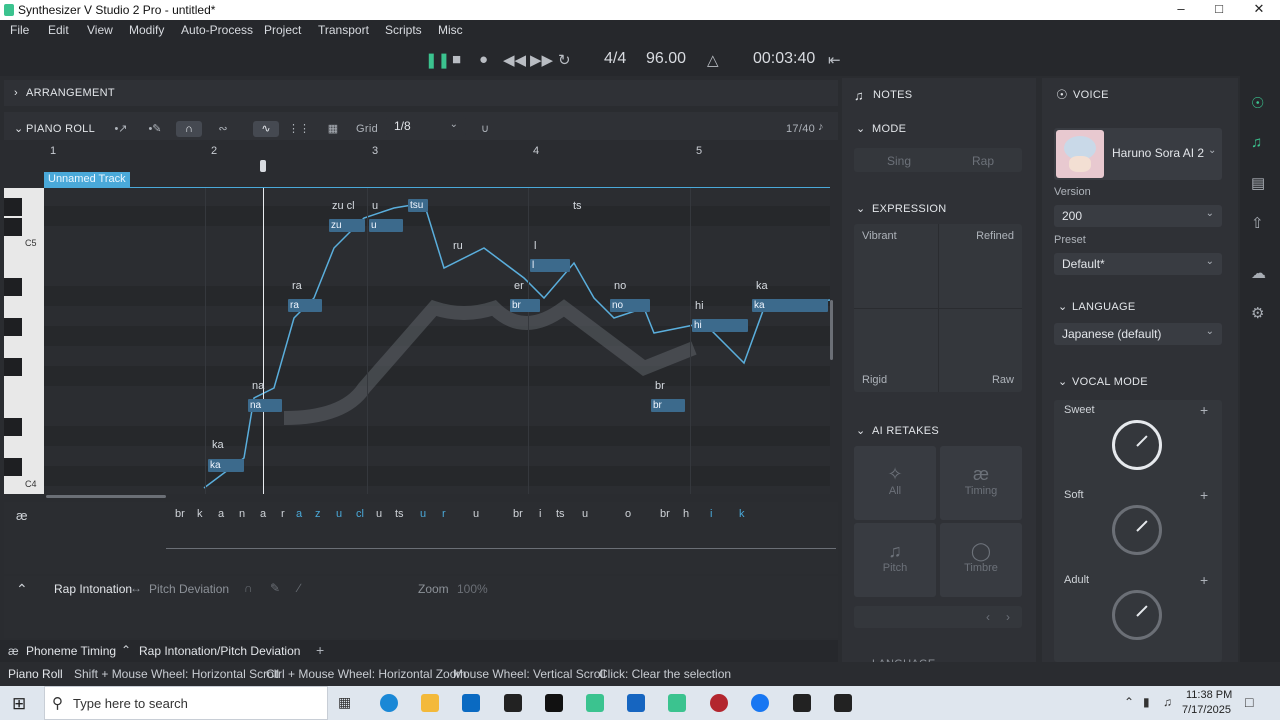 Image resolution: width=1280 pixels, height=720 pixels. Describe the element at coordinates (426, 126) in the screenshot. I see `grid-select: 1/8 ⌄` at that location.